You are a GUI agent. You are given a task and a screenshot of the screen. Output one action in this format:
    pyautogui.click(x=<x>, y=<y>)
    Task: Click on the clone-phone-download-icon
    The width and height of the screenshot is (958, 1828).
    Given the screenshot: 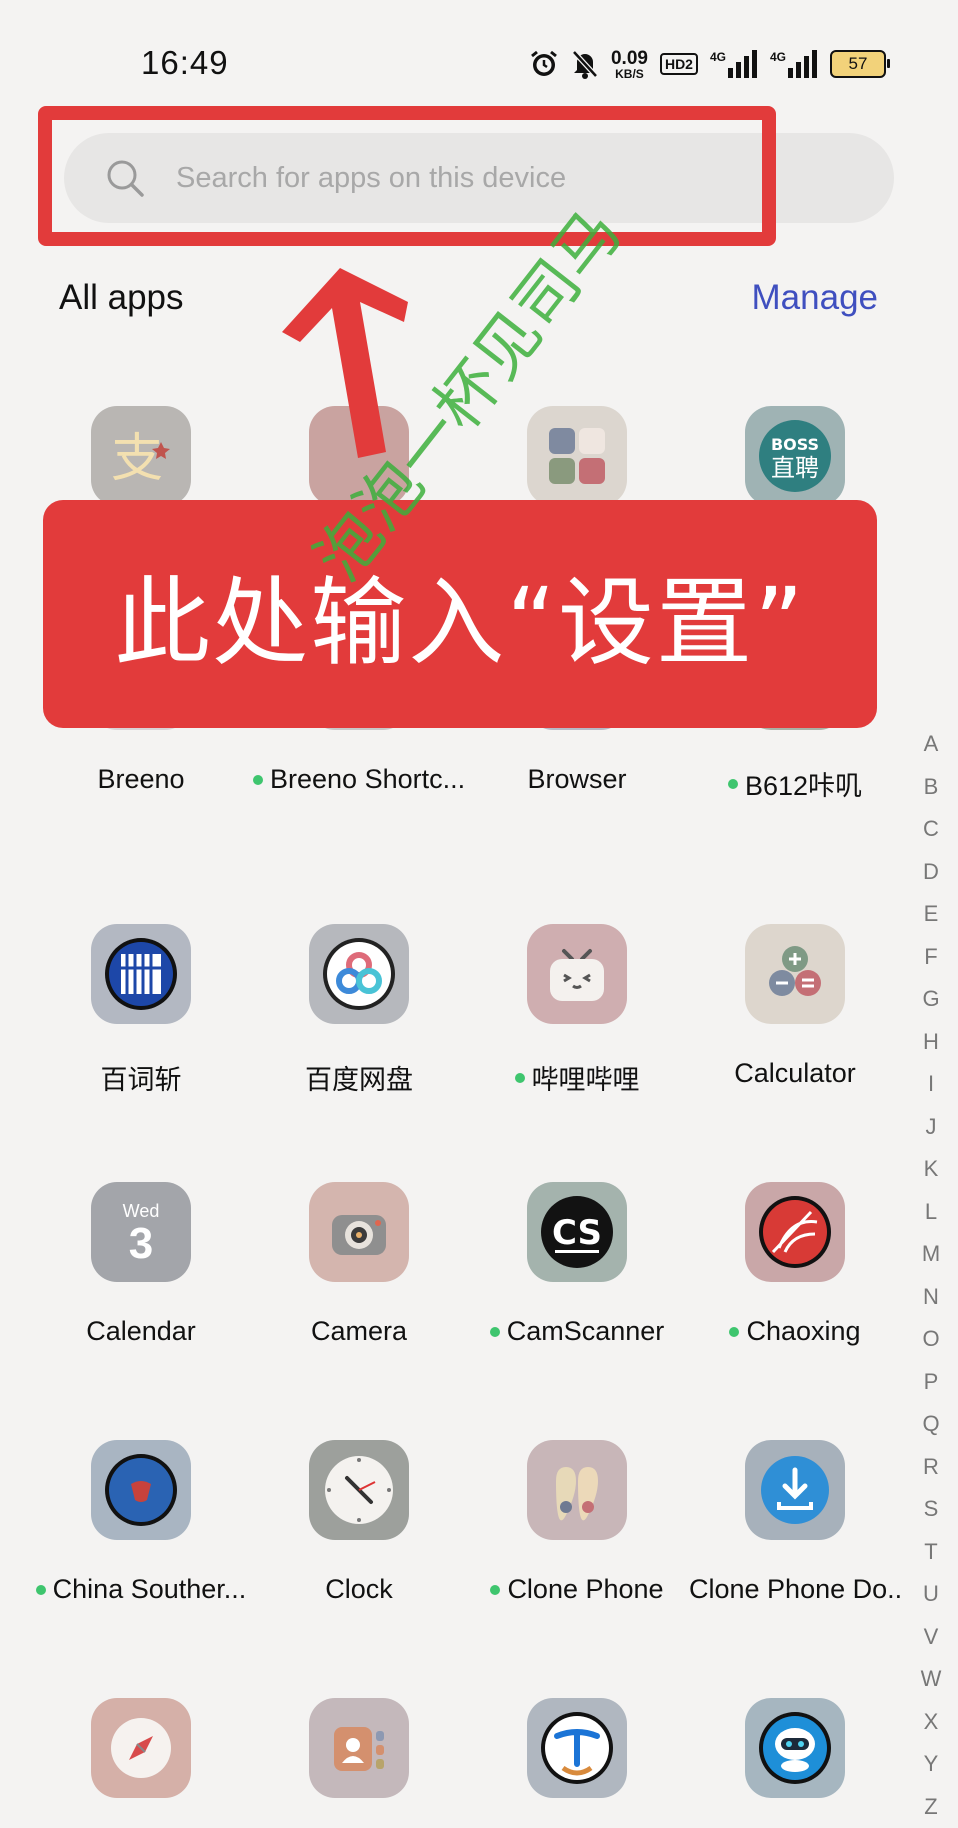 What is the action you would take?
    pyautogui.click(x=795, y=1490)
    